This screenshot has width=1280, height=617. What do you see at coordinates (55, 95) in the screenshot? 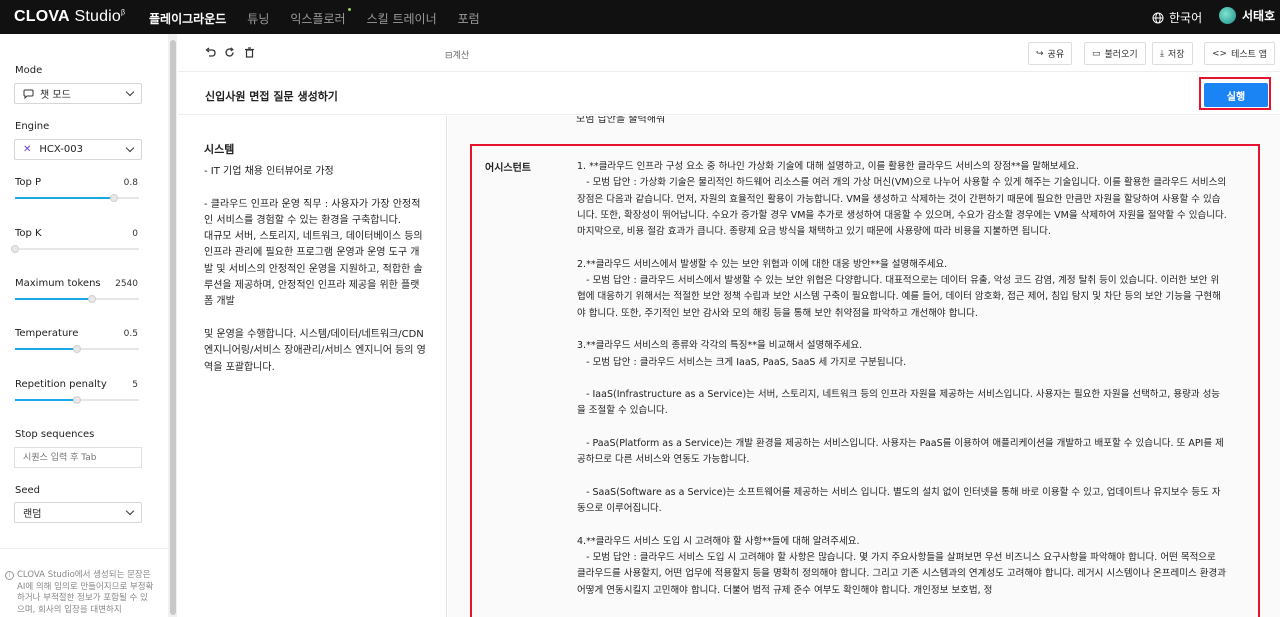
I see `mode-value: 챗 모드` at bounding box center [55, 95].